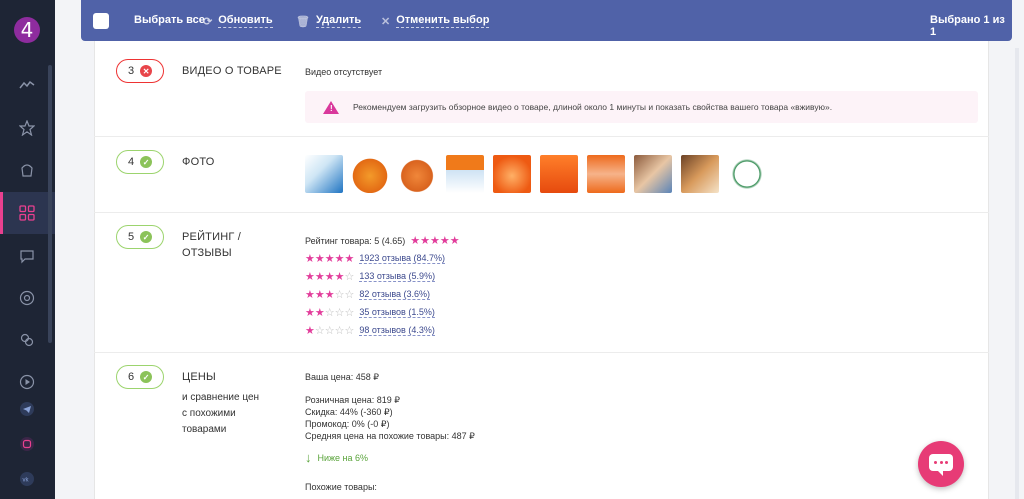 This screenshot has width=1024, height=499. I want to click on selection-count: Выбрано 1 из 1, so click(971, 26).